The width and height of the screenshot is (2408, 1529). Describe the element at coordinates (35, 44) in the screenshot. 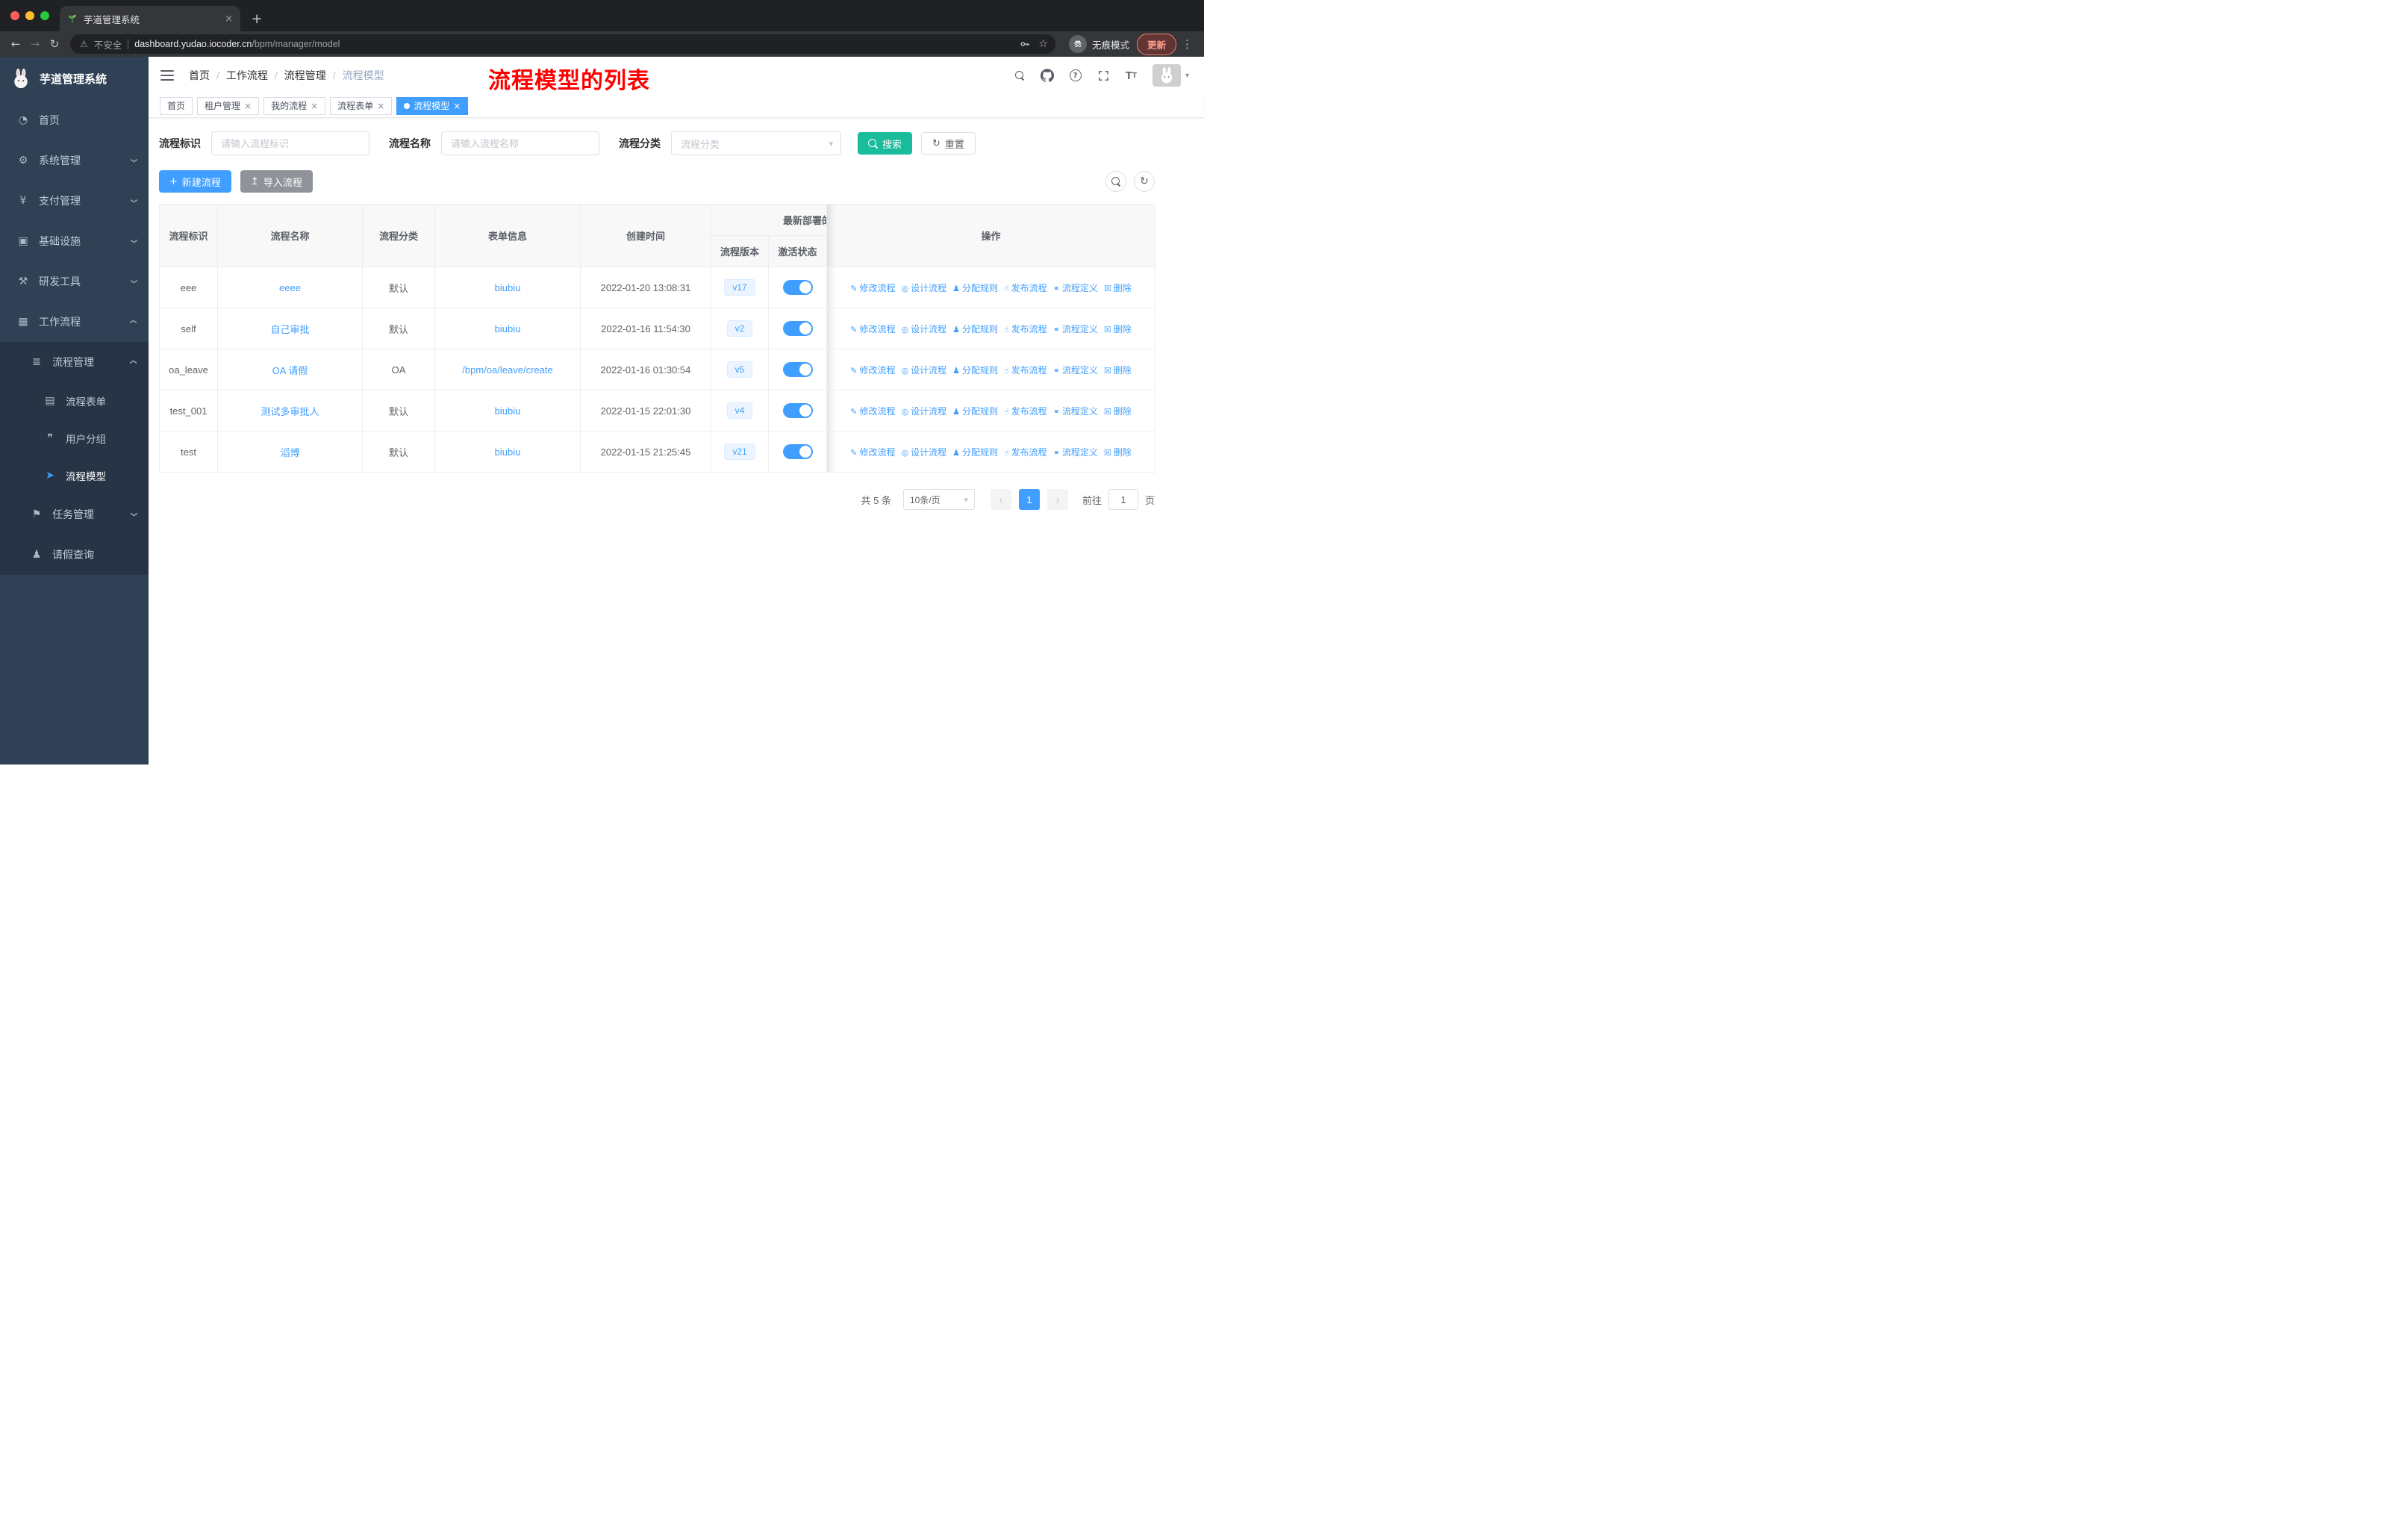

I see `forward-button: →` at that location.